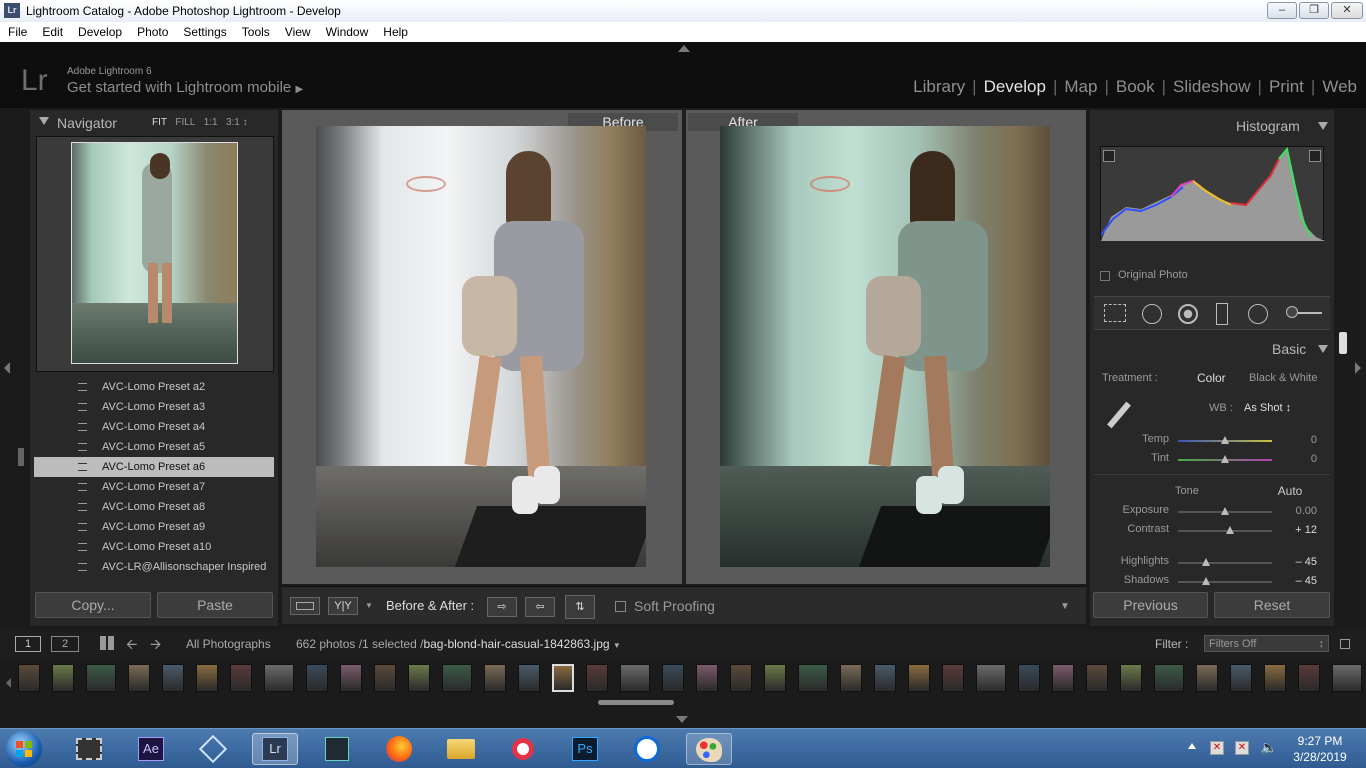  I want to click on photoshop-icon: Ps, so click(585, 749).